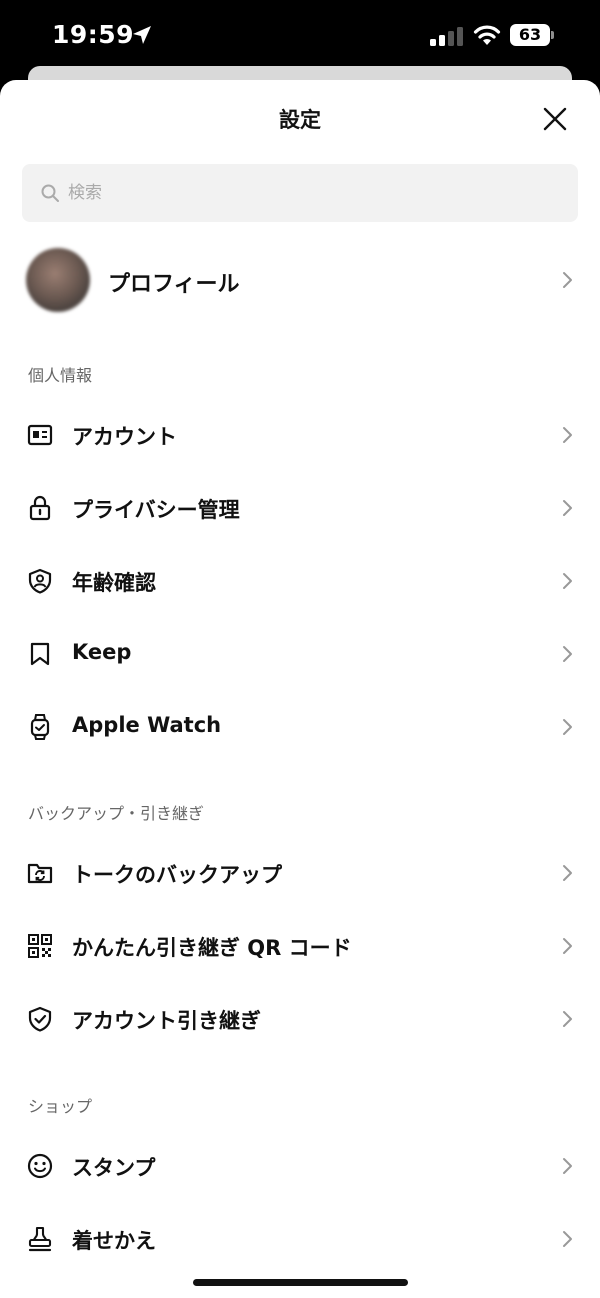 Image resolution: width=600 pixels, height=1298 pixels. I want to click on signal-icon, so click(446, 36).